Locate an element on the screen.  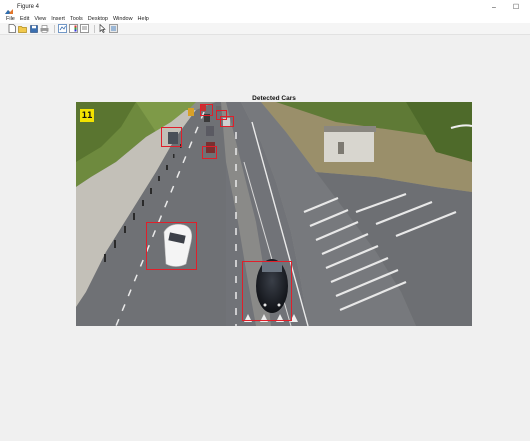
menu-desktop: Desktop is located at coordinates (98, 19).